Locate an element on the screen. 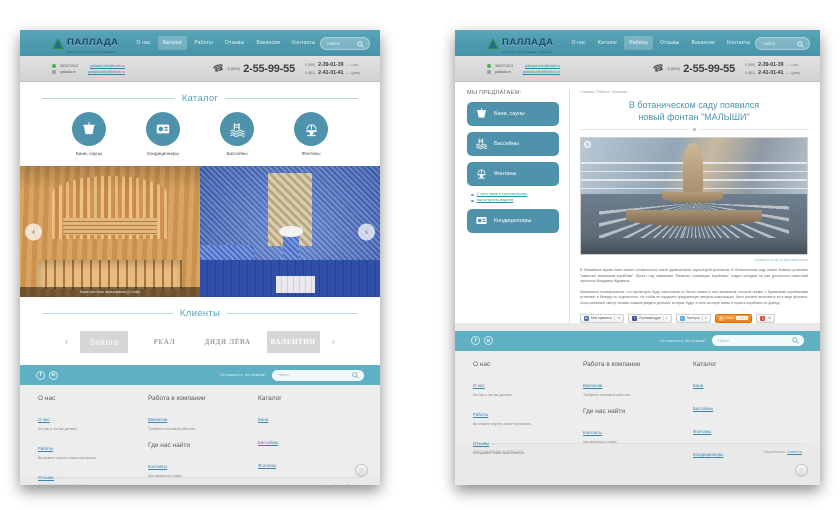  title-line-1: В ботаническом саду появился is located at coordinates (694, 105).